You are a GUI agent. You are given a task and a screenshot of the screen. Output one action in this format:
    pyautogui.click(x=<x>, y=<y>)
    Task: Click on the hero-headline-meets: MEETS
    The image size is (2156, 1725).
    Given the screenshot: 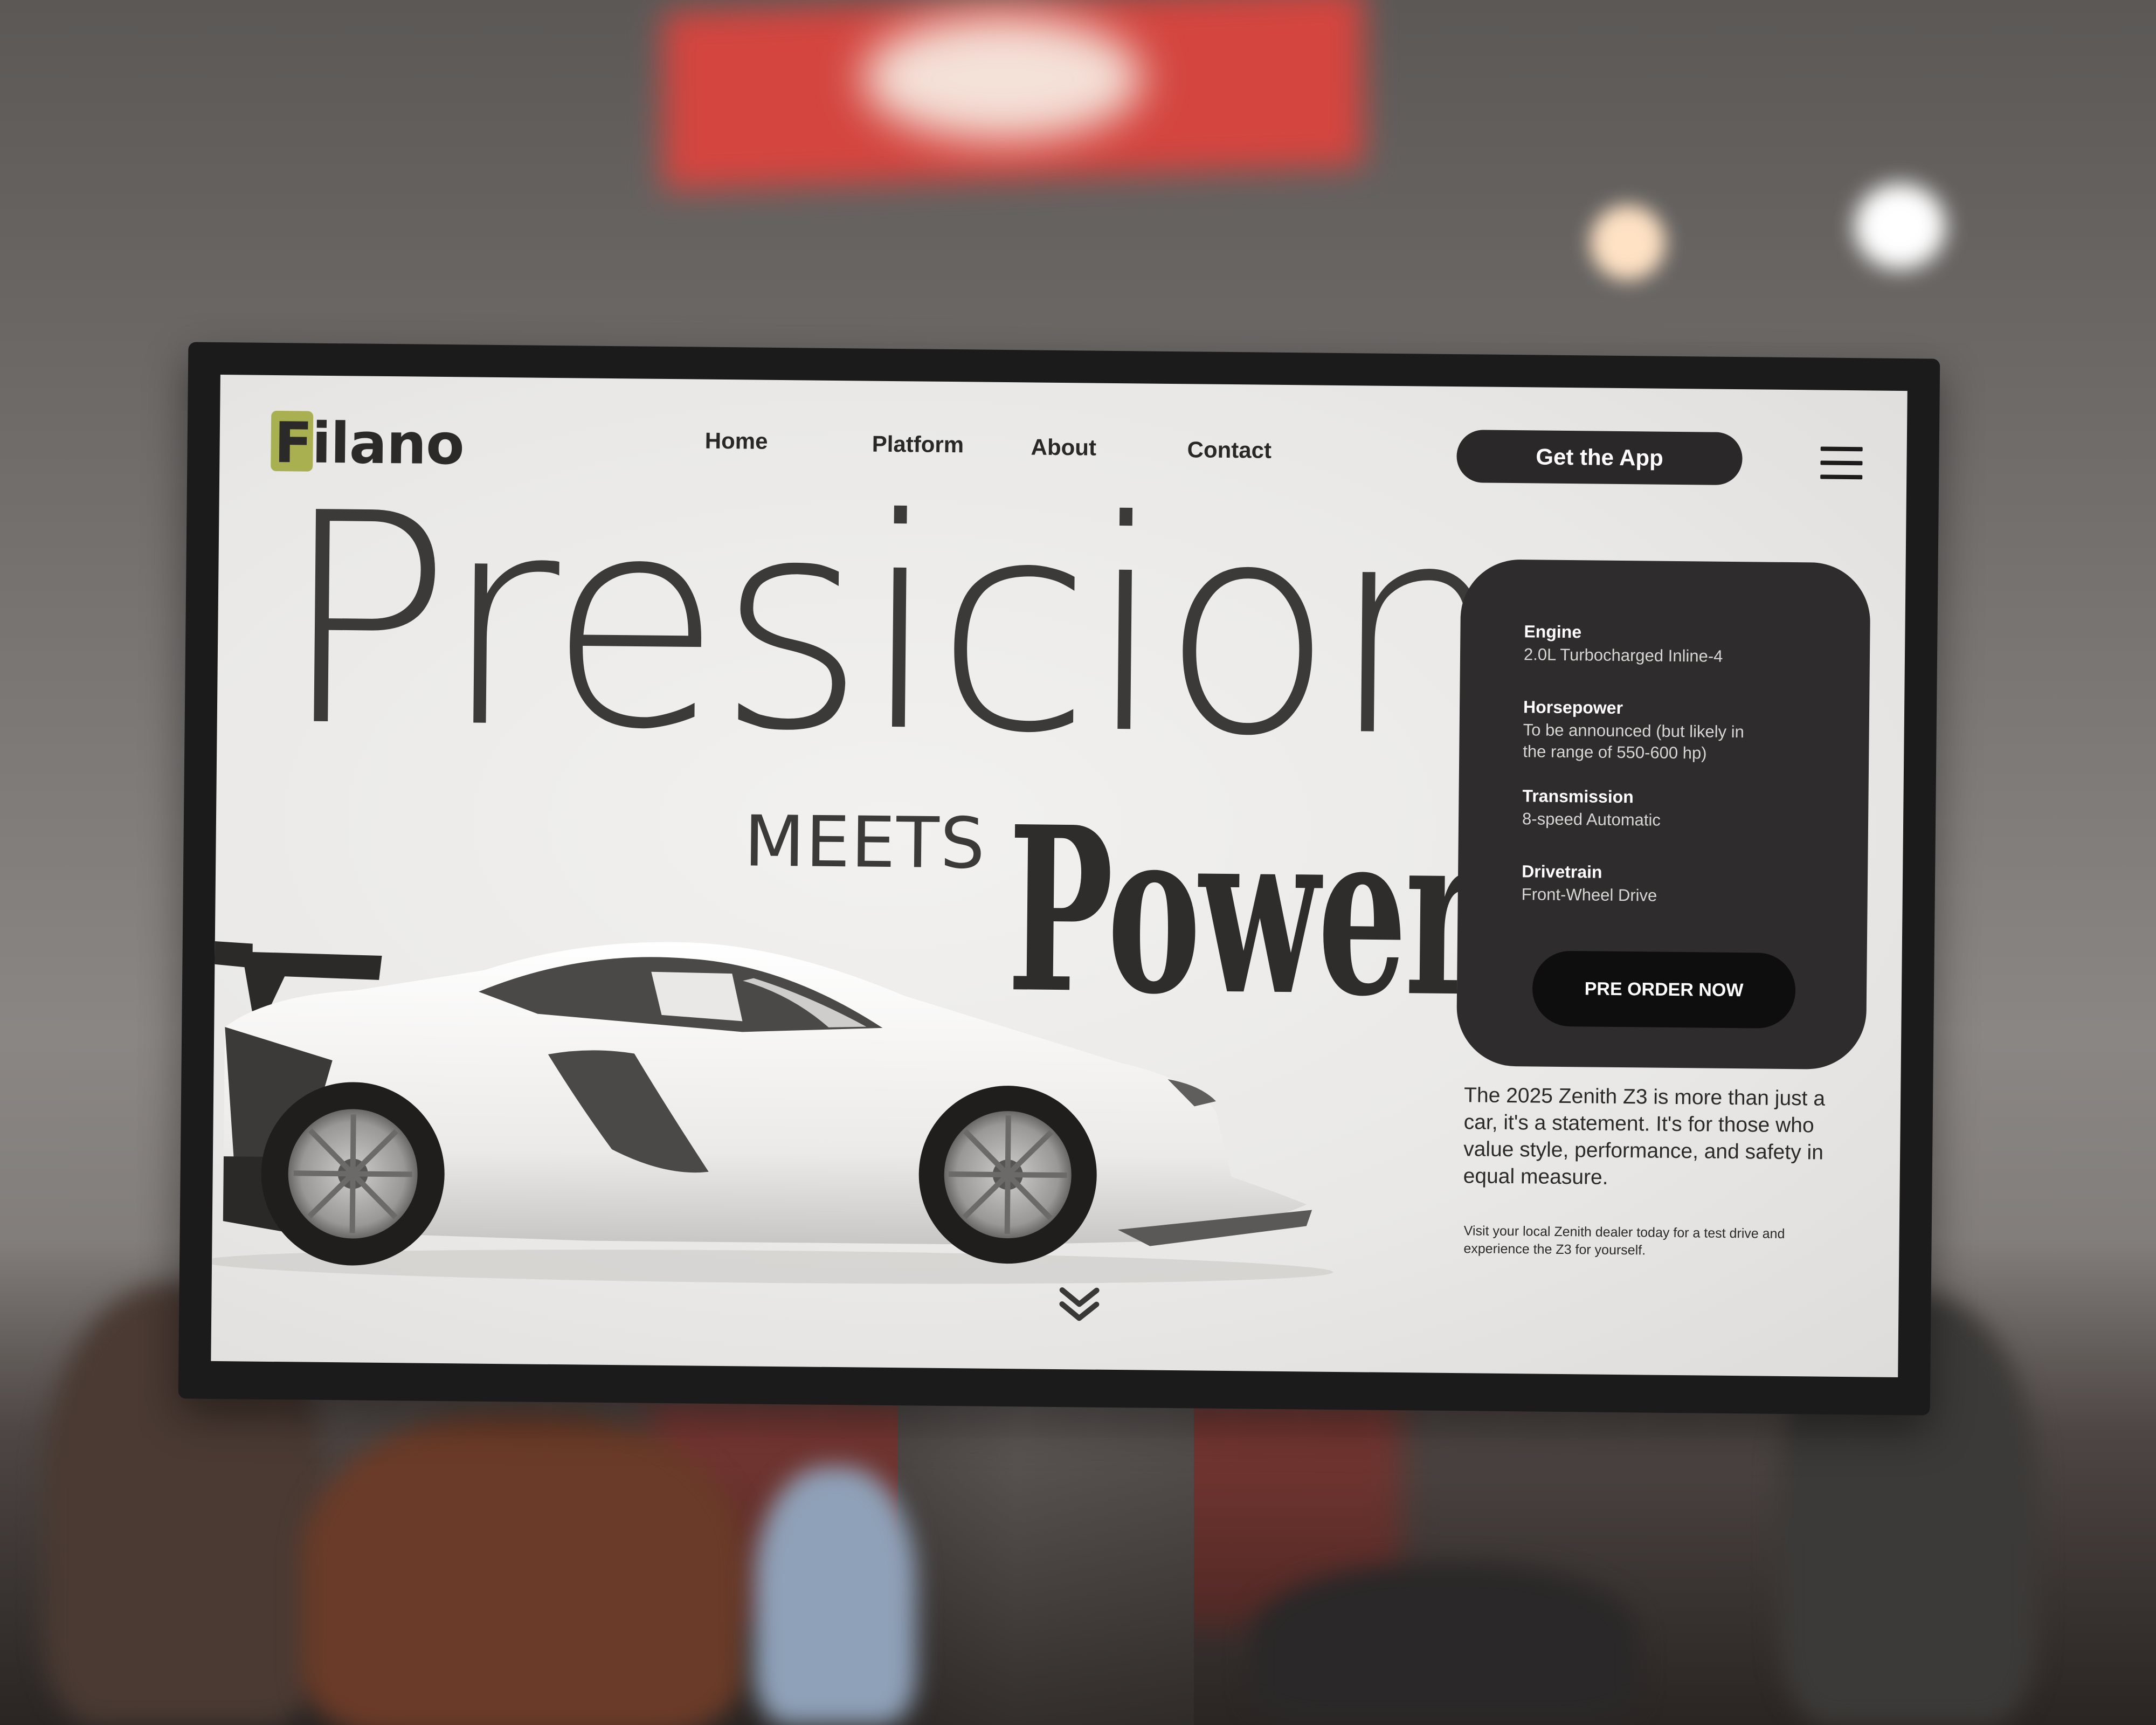 What is the action you would take?
    pyautogui.click(x=864, y=842)
    